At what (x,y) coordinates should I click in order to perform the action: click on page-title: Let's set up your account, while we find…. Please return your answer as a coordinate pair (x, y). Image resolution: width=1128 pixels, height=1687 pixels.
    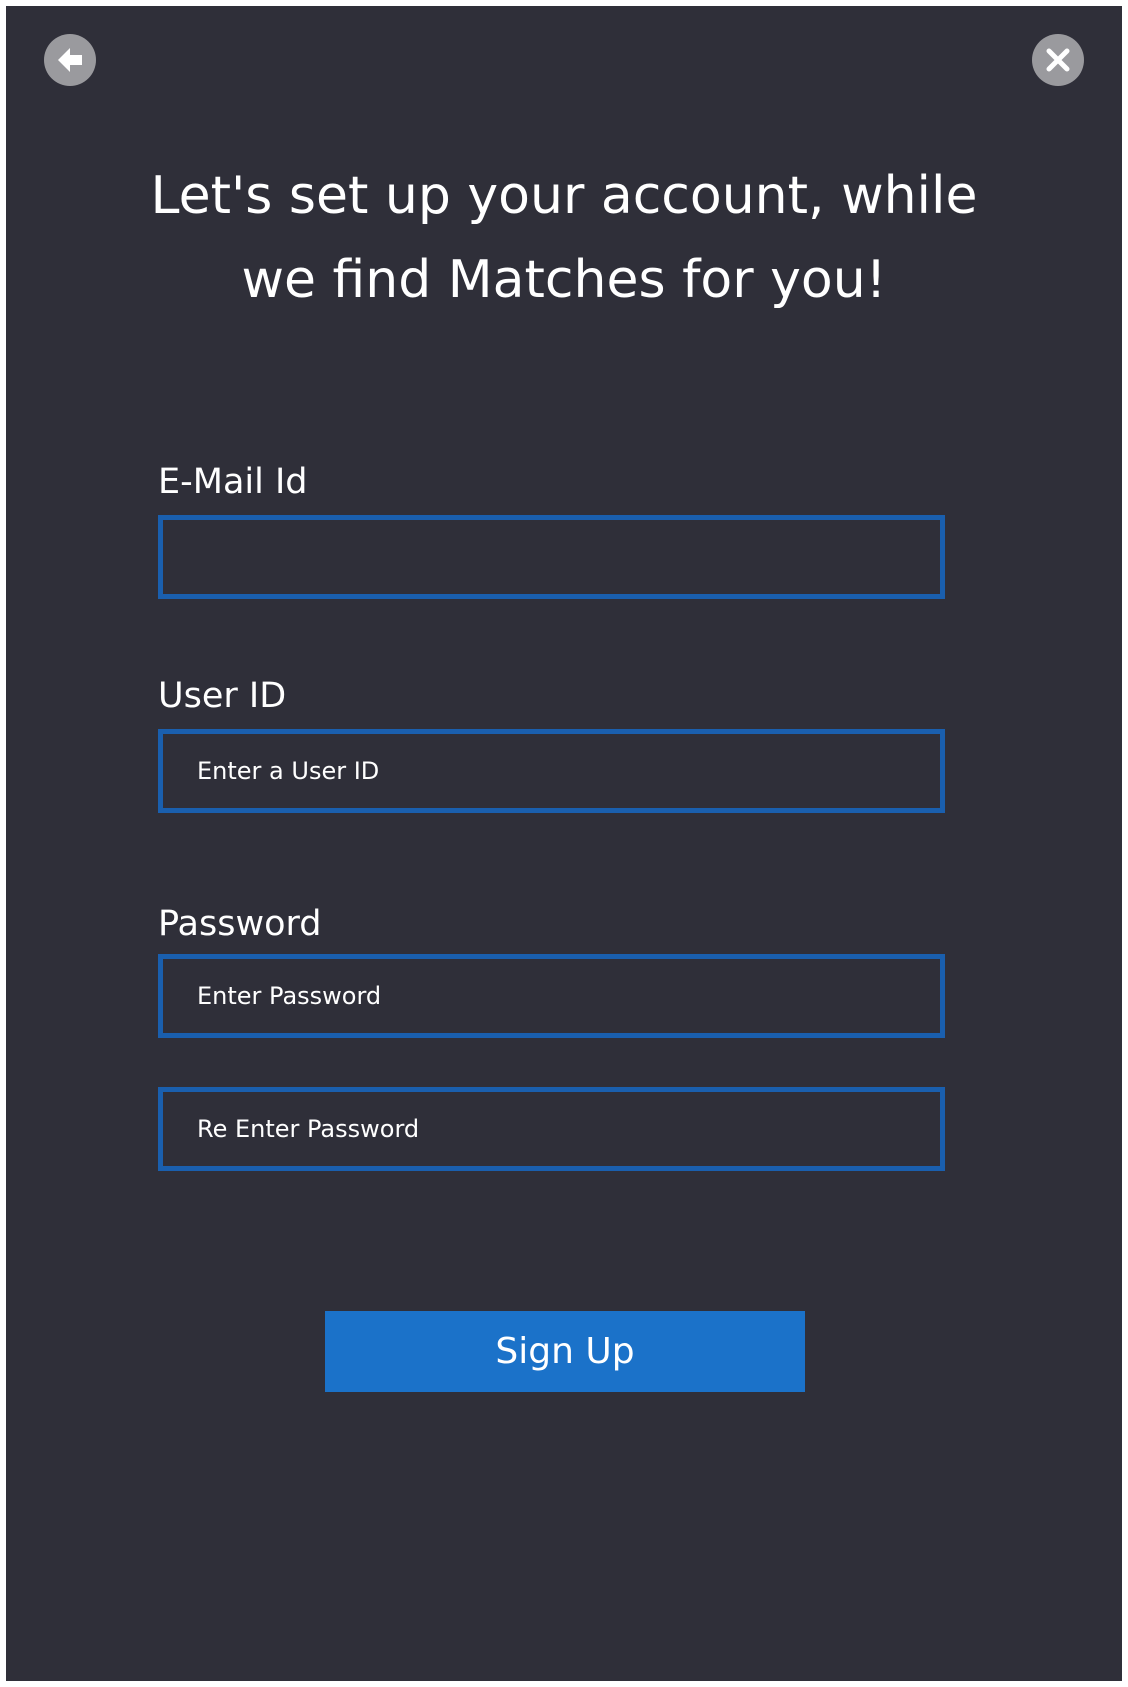
    Looking at the image, I should click on (564, 238).